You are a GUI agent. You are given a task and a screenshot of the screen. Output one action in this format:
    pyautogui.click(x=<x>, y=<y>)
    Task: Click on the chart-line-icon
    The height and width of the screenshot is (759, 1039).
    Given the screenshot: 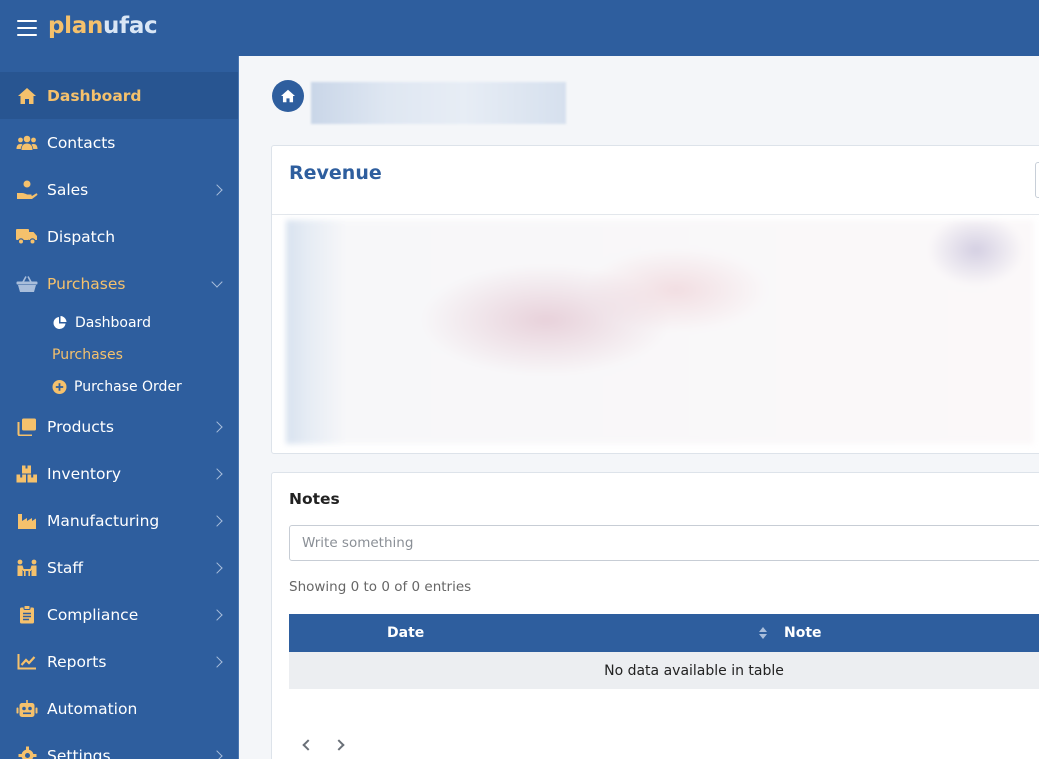 What is the action you would take?
    pyautogui.click(x=27, y=662)
    